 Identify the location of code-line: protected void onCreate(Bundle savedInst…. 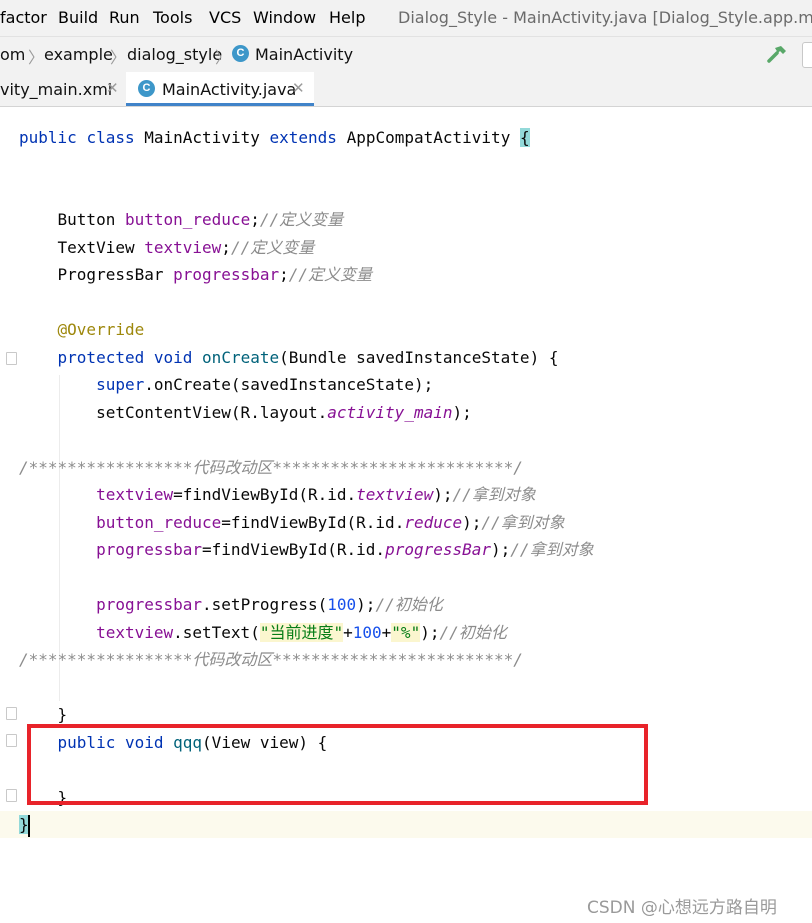
(308, 357).